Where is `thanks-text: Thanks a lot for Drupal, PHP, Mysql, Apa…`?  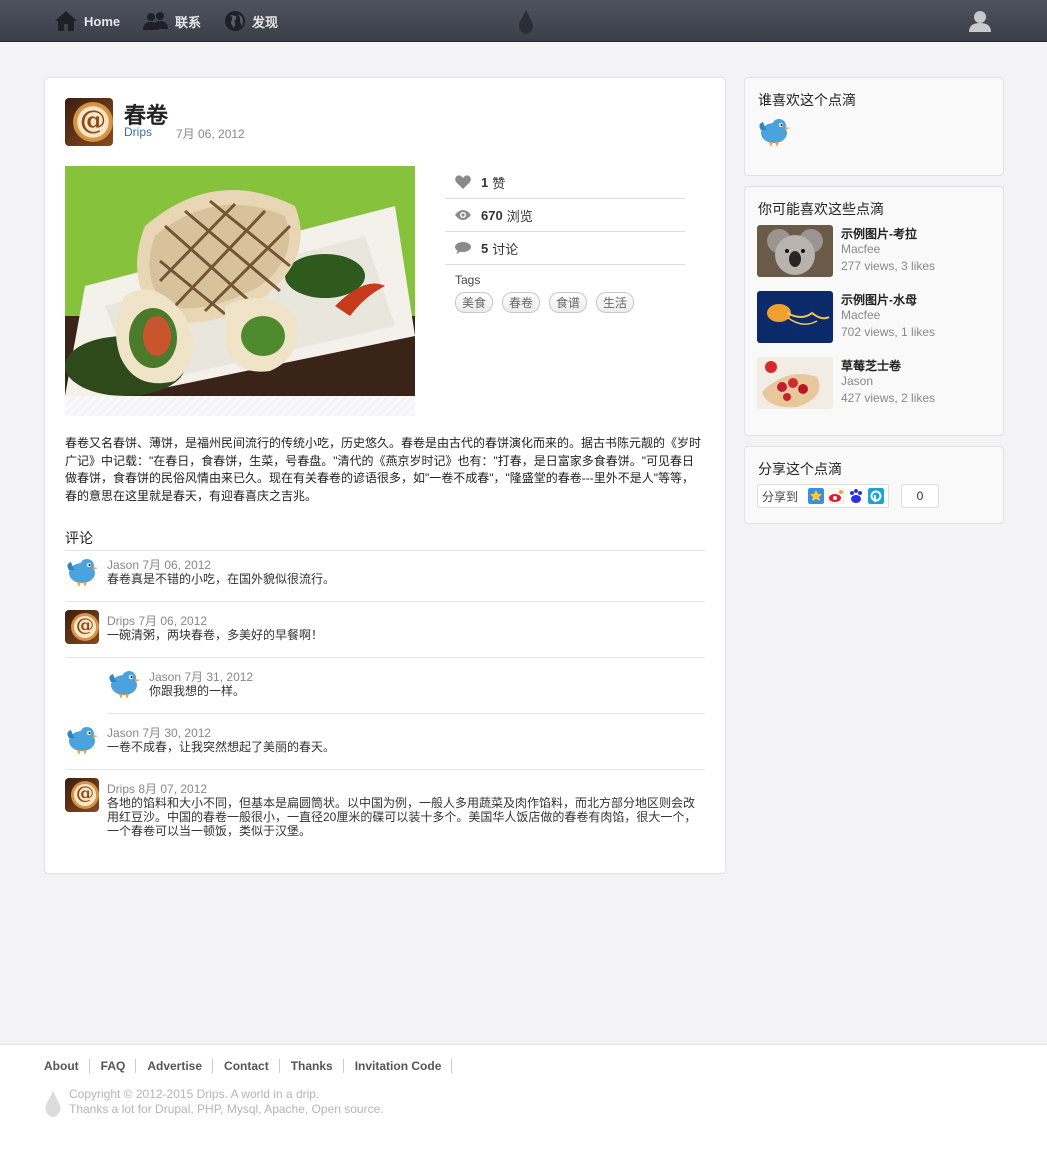 thanks-text: Thanks a lot for Drupal, PHP, Mysql, Apa… is located at coordinates (226, 1109).